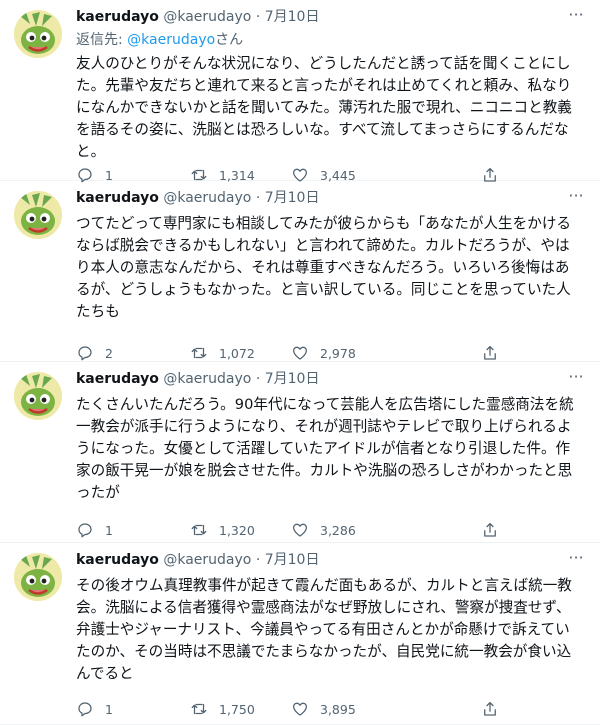  I want to click on tweet-actions: 1 1,750 3,895, so click(296, 709).